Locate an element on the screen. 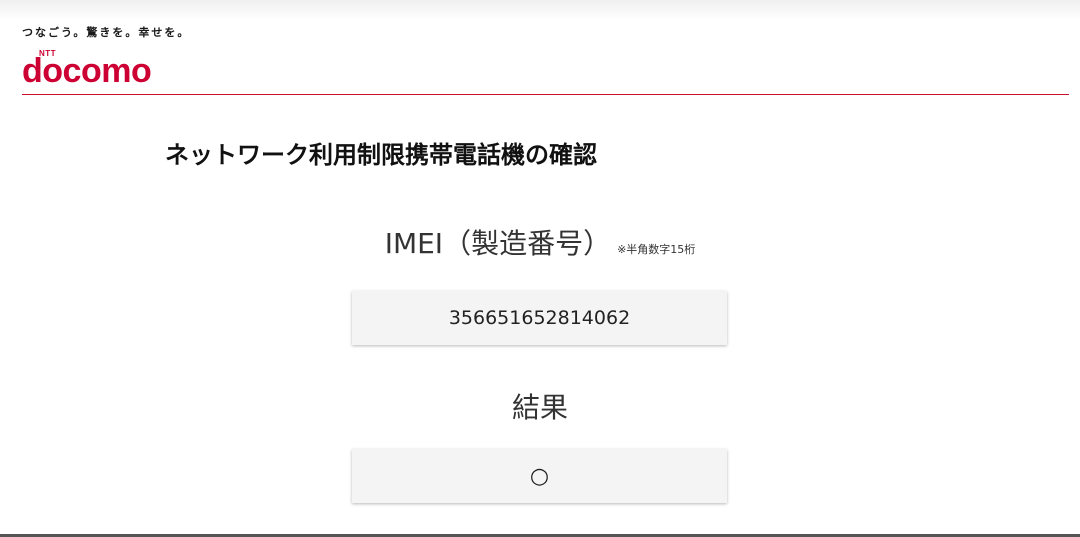  header-divider is located at coordinates (545, 94).